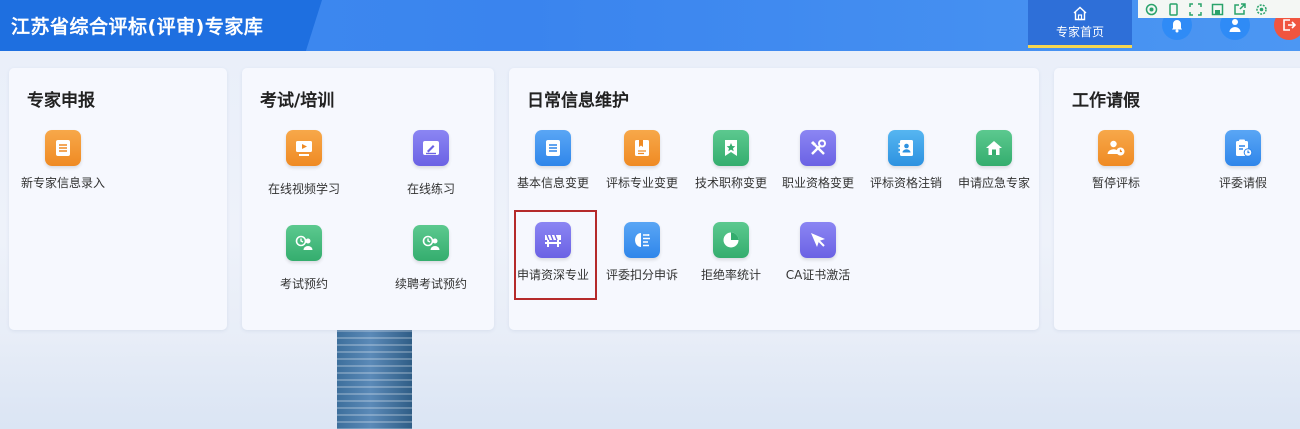 Image resolution: width=1300 pixels, height=429 pixels. What do you see at coordinates (61, 101) in the screenshot?
I see `card-title: 专家申报` at bounding box center [61, 101].